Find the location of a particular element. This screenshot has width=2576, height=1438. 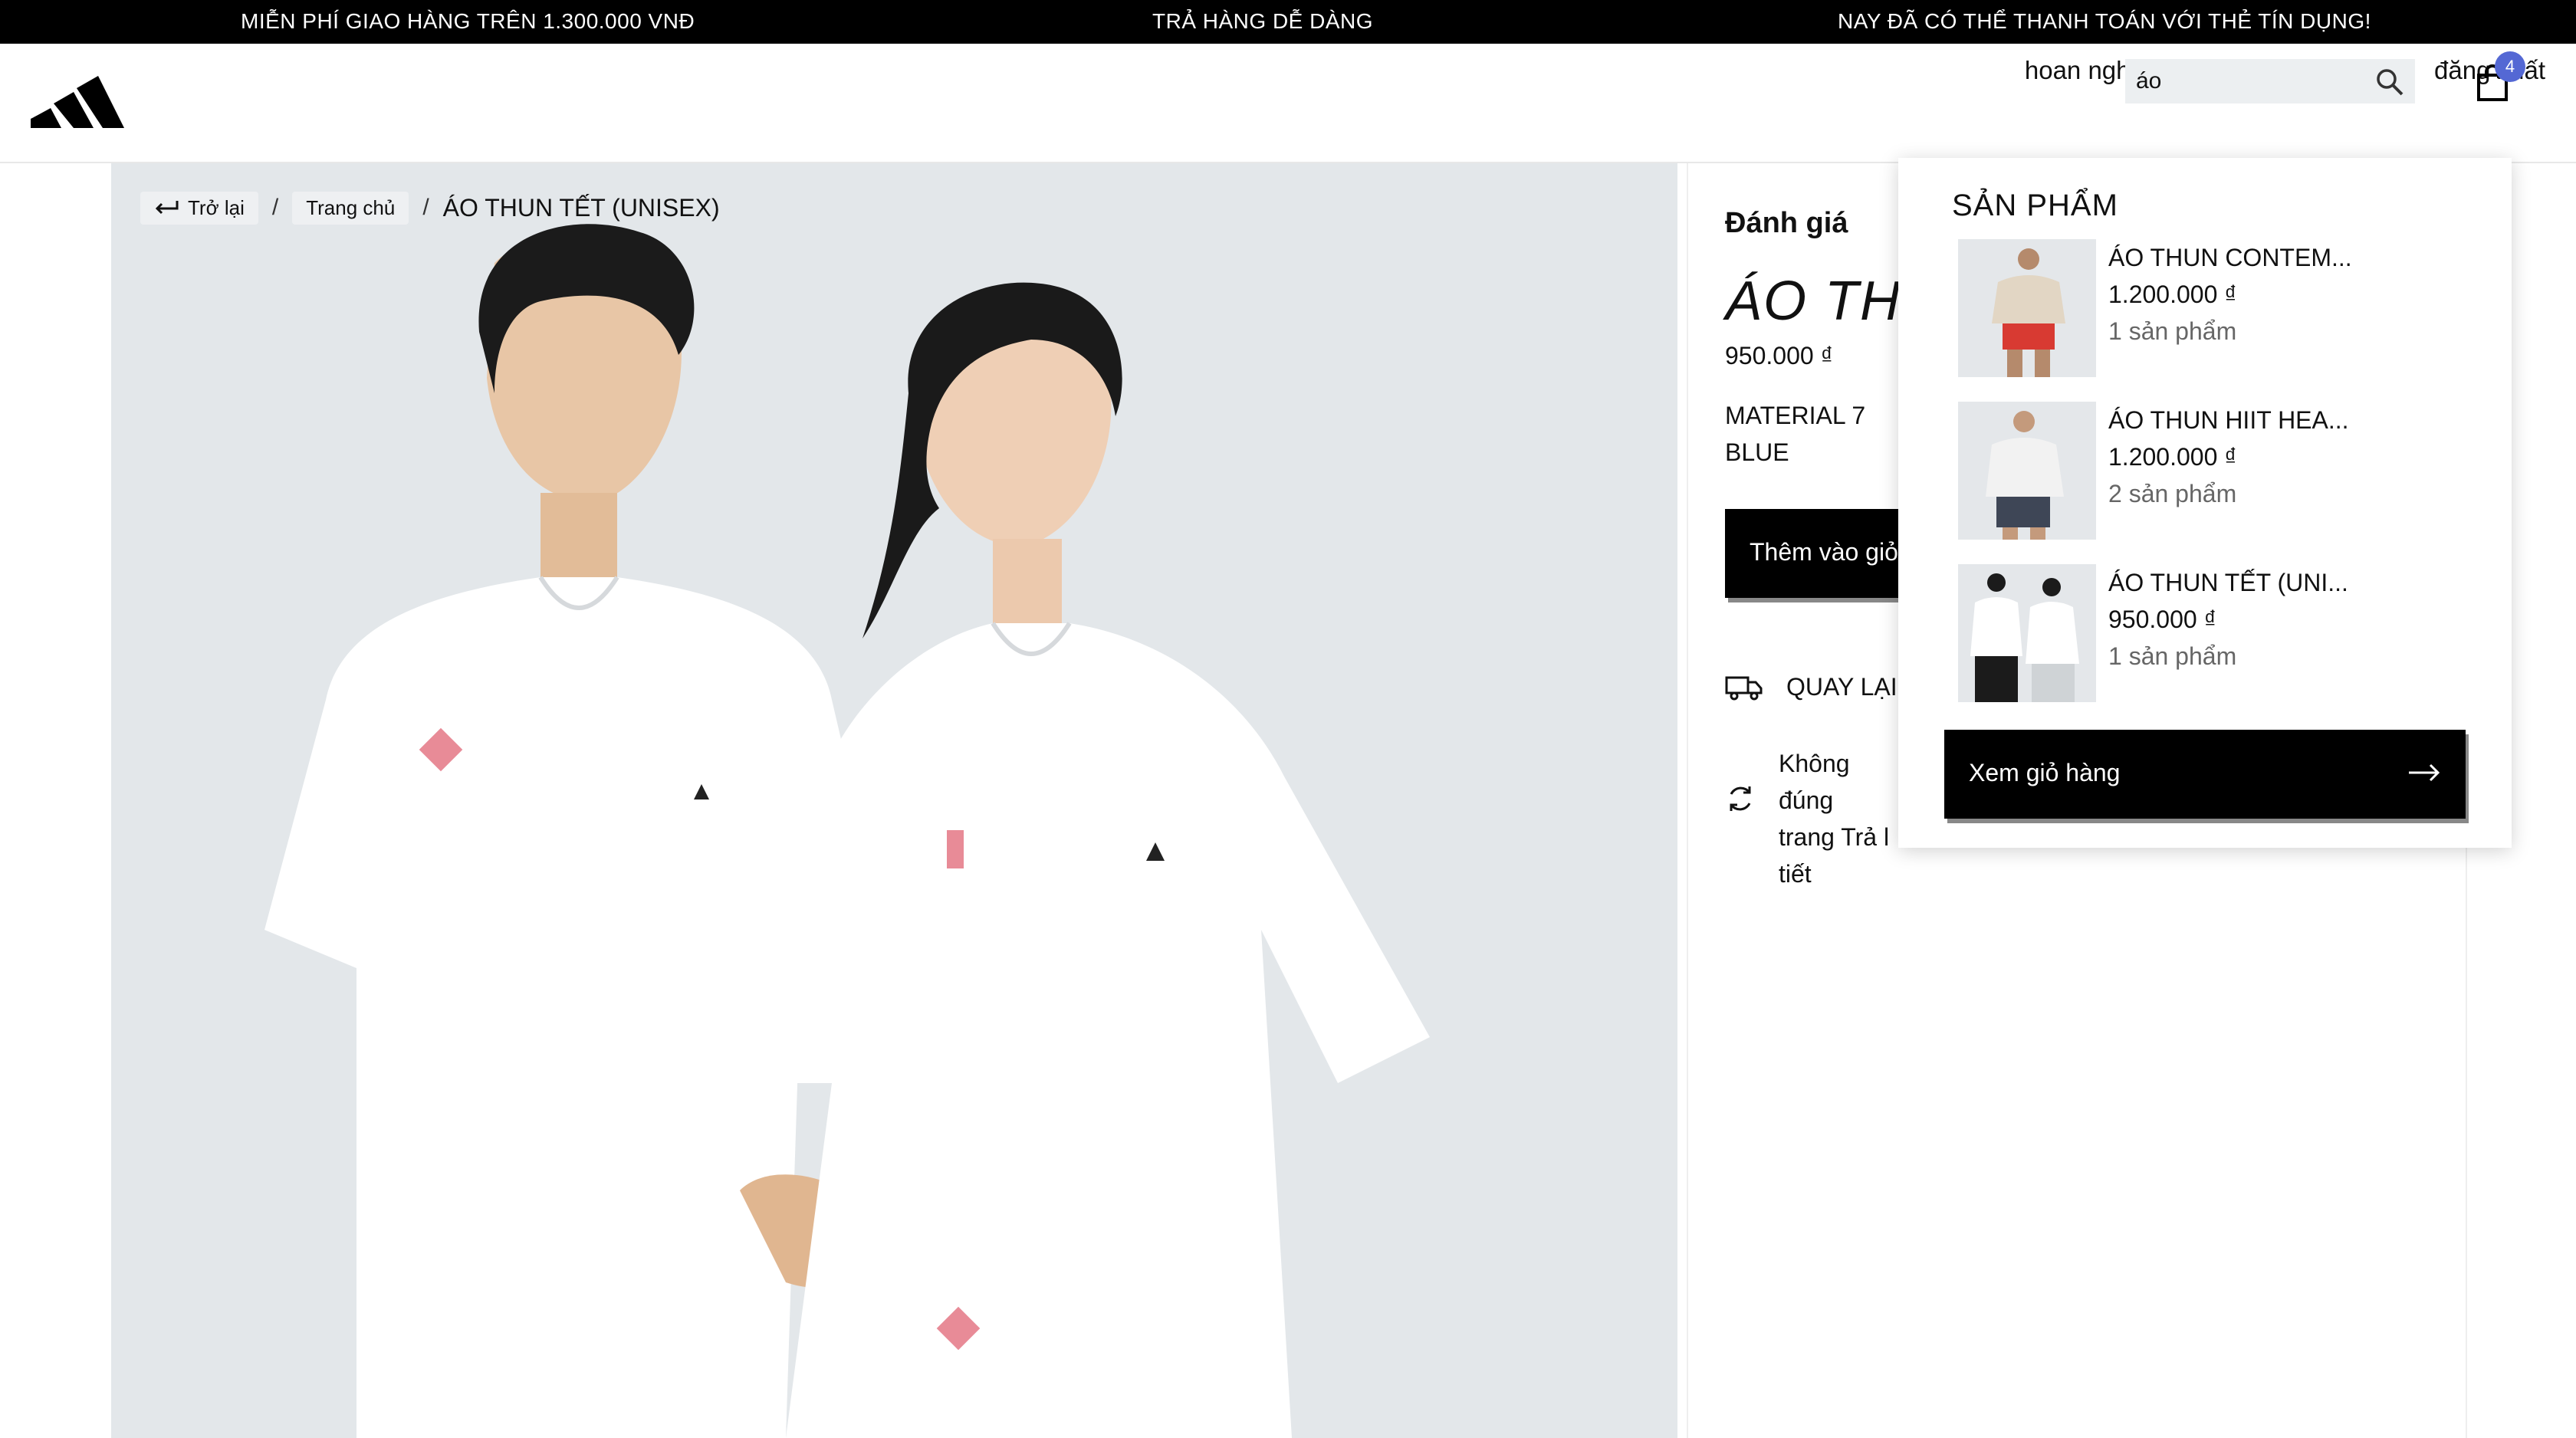

promo-free-shipping: MIỄN PHÍ GIAO HÀNG TRÊN 1.300.000 VNĐ is located at coordinates (468, 21).